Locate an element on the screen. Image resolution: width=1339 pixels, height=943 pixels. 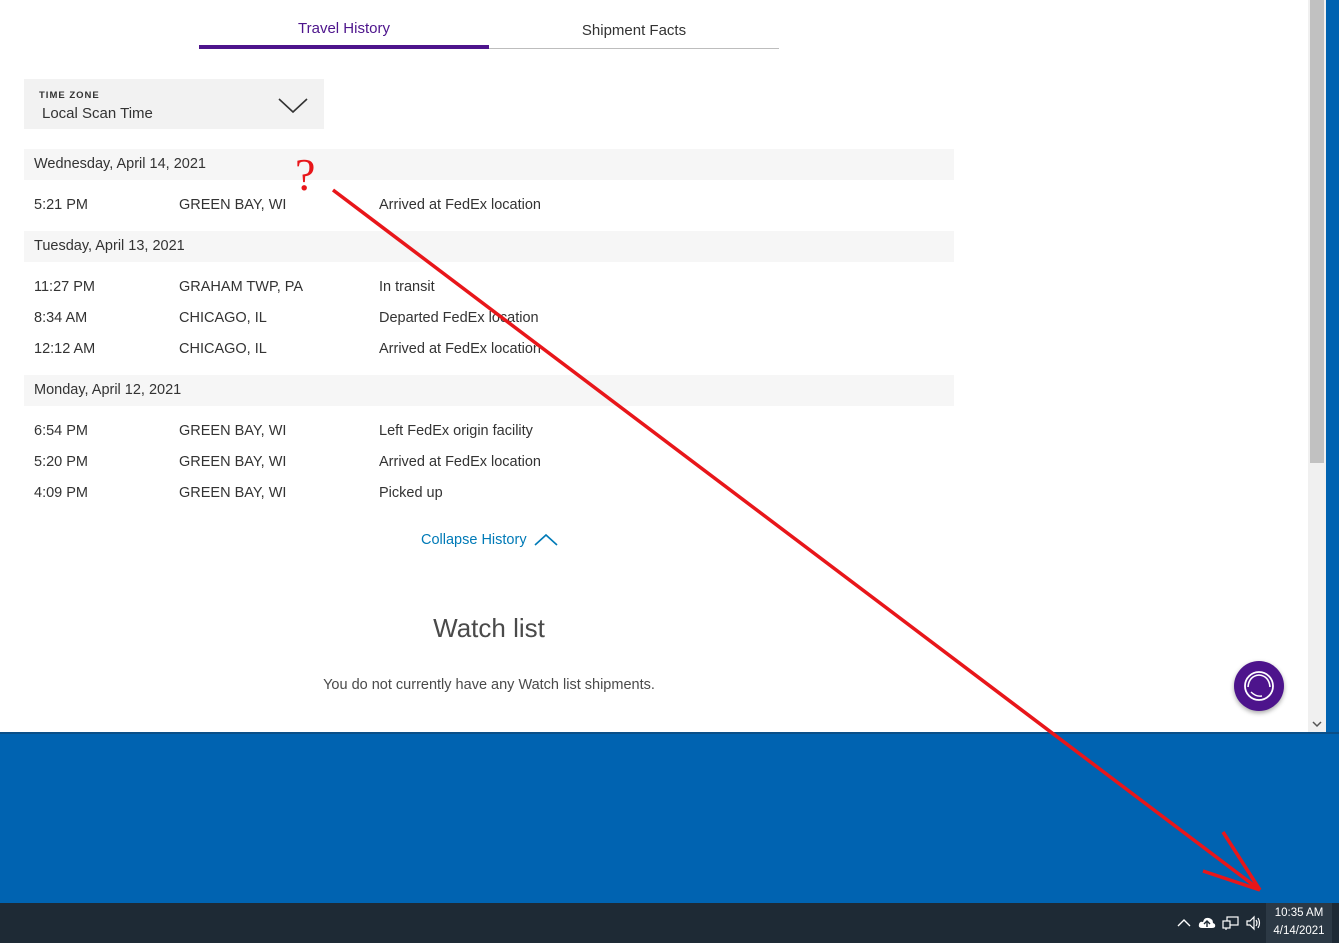
tab-label: Shipment Facts is located at coordinates (634, 30).